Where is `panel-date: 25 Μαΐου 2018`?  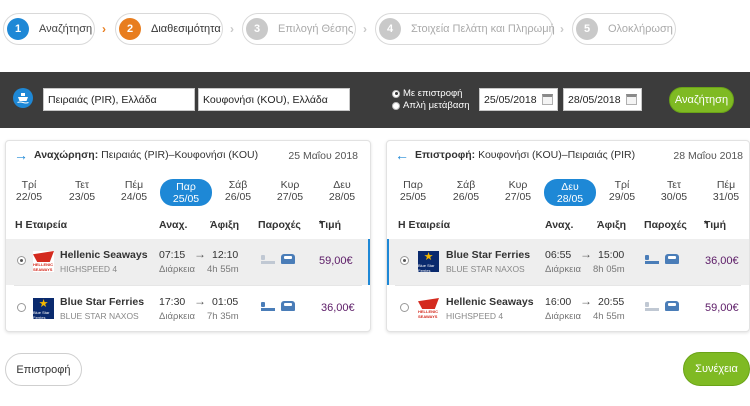 panel-date: 25 Μαΐου 2018 is located at coordinates (323, 156).